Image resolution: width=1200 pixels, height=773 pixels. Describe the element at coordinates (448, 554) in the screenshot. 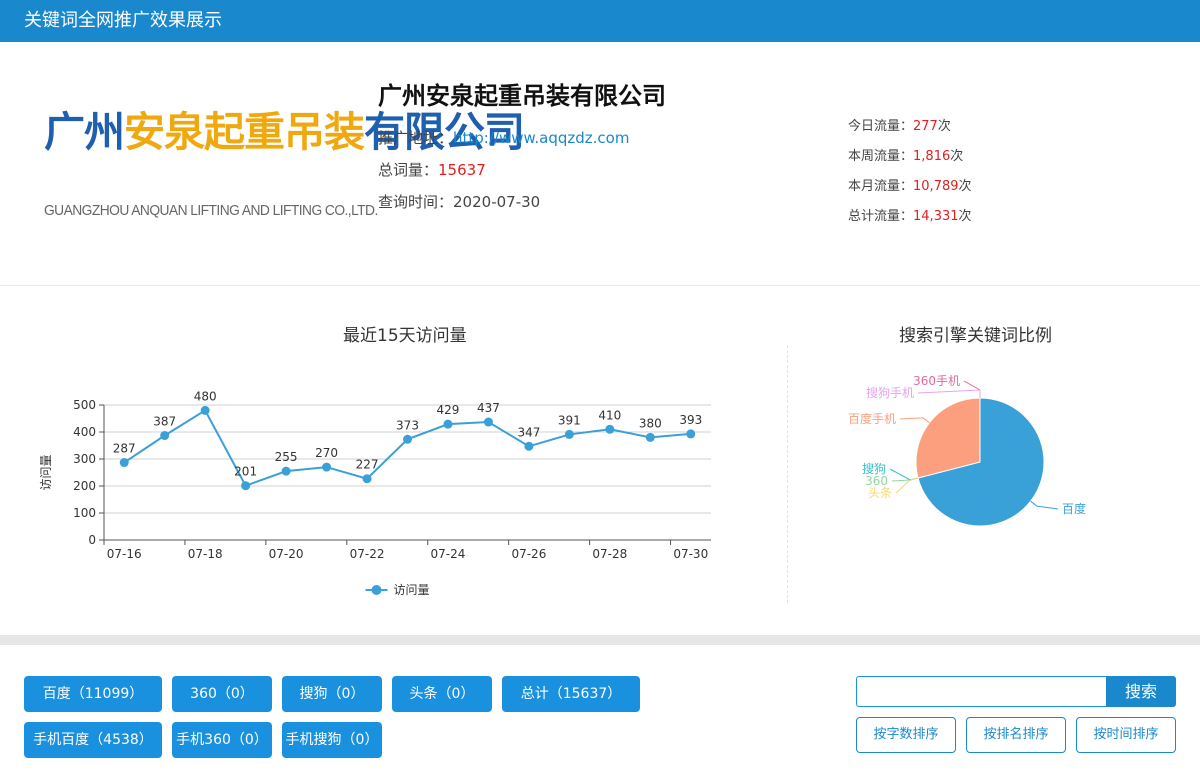

I see `x-tick-label: 07-24` at that location.